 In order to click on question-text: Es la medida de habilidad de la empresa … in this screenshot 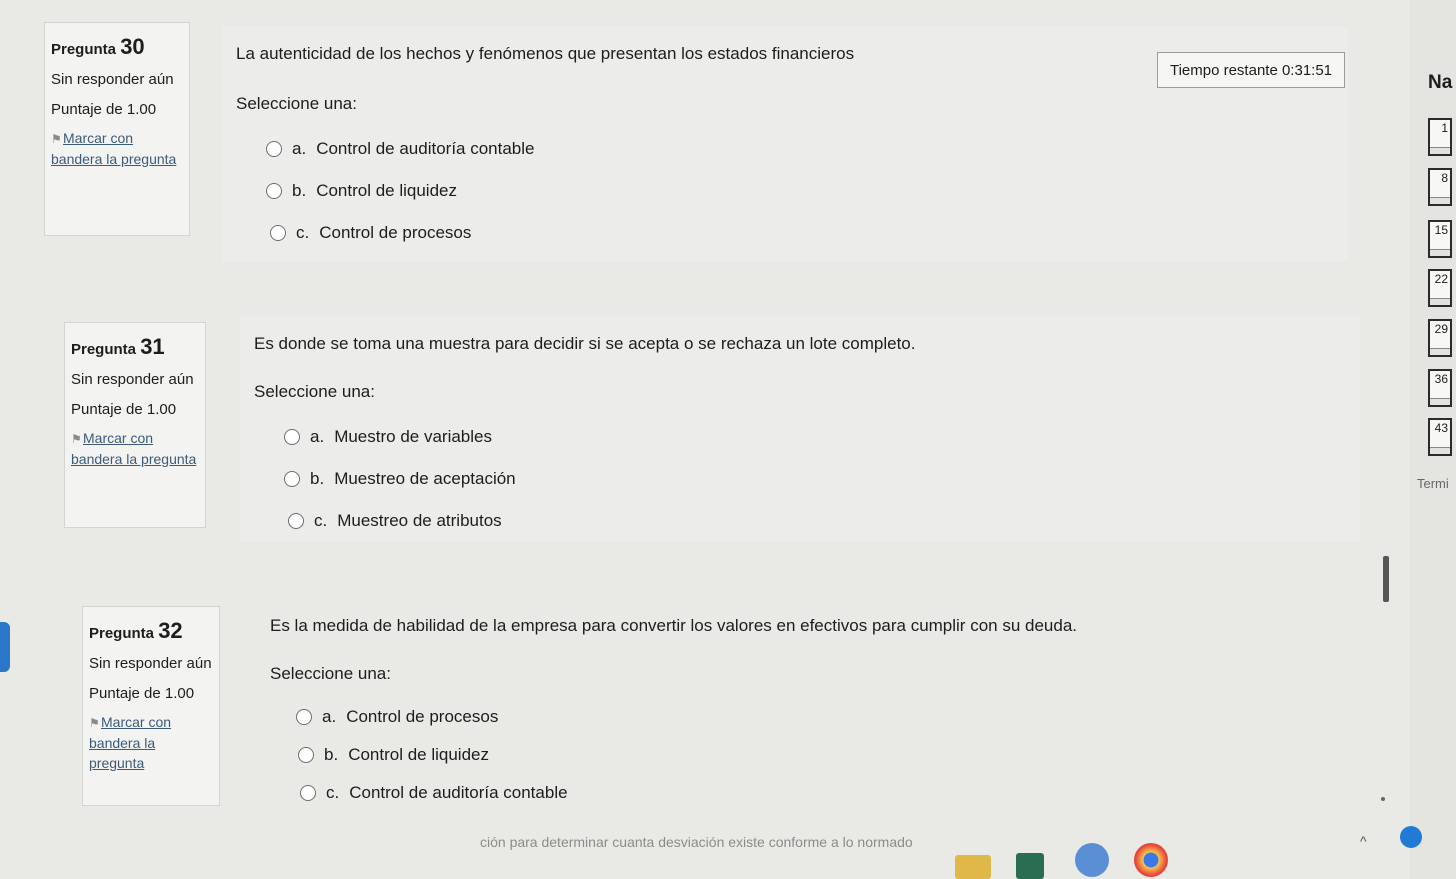, I will do `click(674, 625)`.